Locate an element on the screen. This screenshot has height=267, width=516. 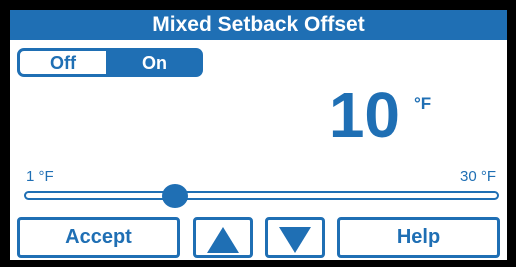
setpoint-value: 10 is located at coordinates (364, 115).